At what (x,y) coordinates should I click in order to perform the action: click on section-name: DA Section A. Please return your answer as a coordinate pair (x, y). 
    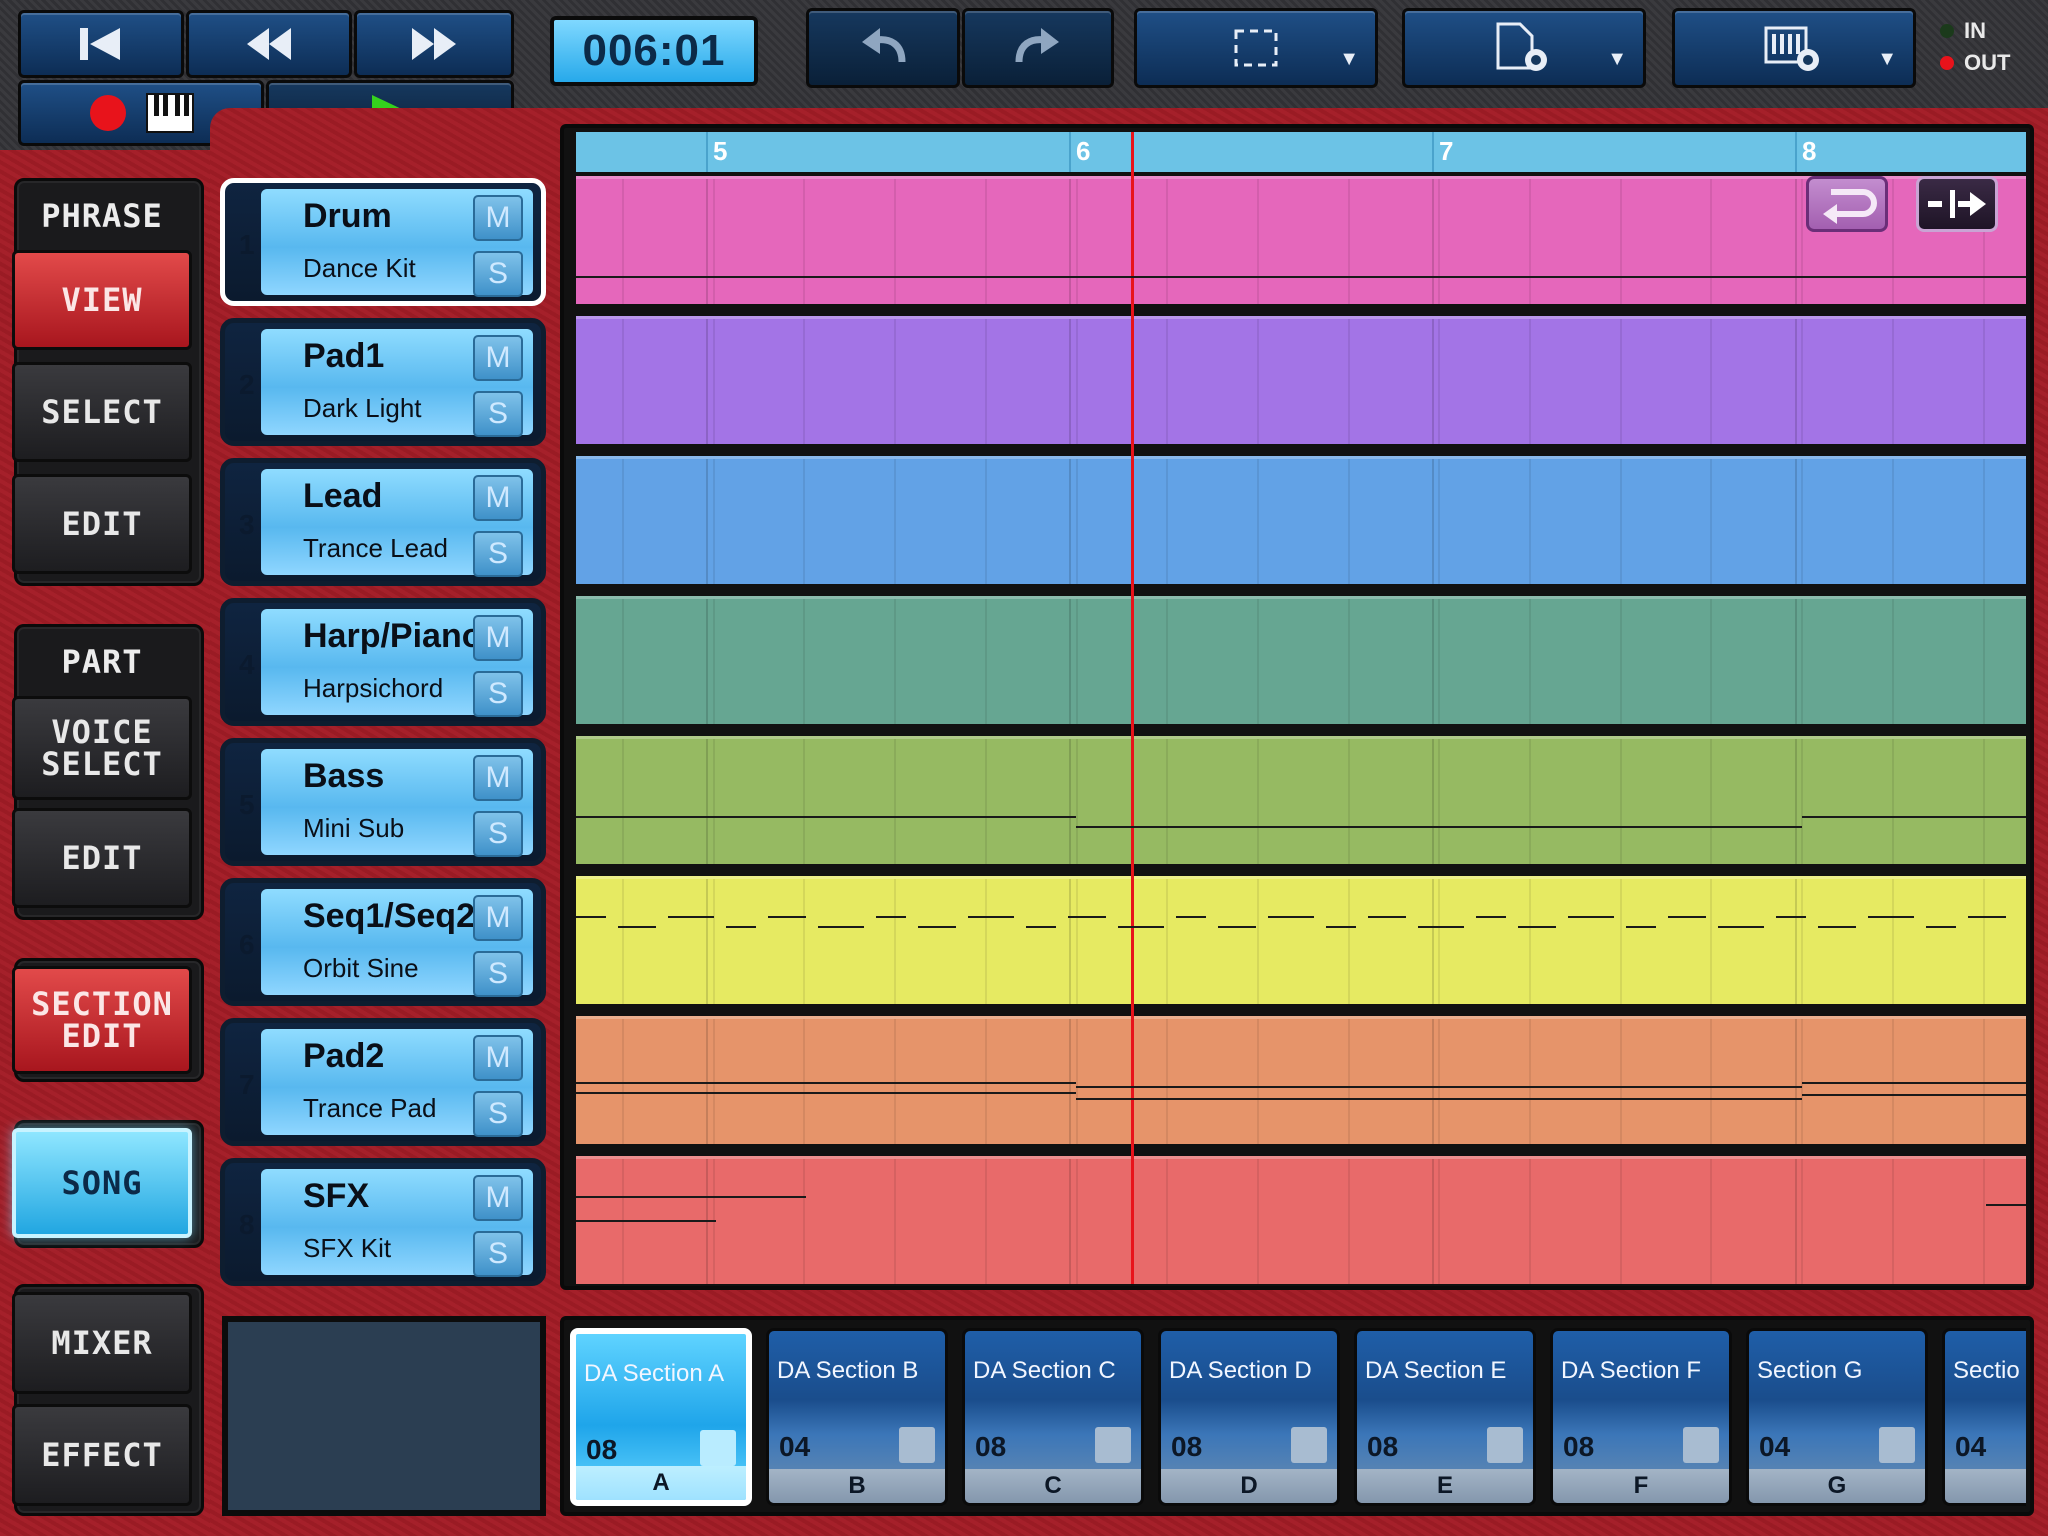
    Looking at the image, I should click on (654, 1373).